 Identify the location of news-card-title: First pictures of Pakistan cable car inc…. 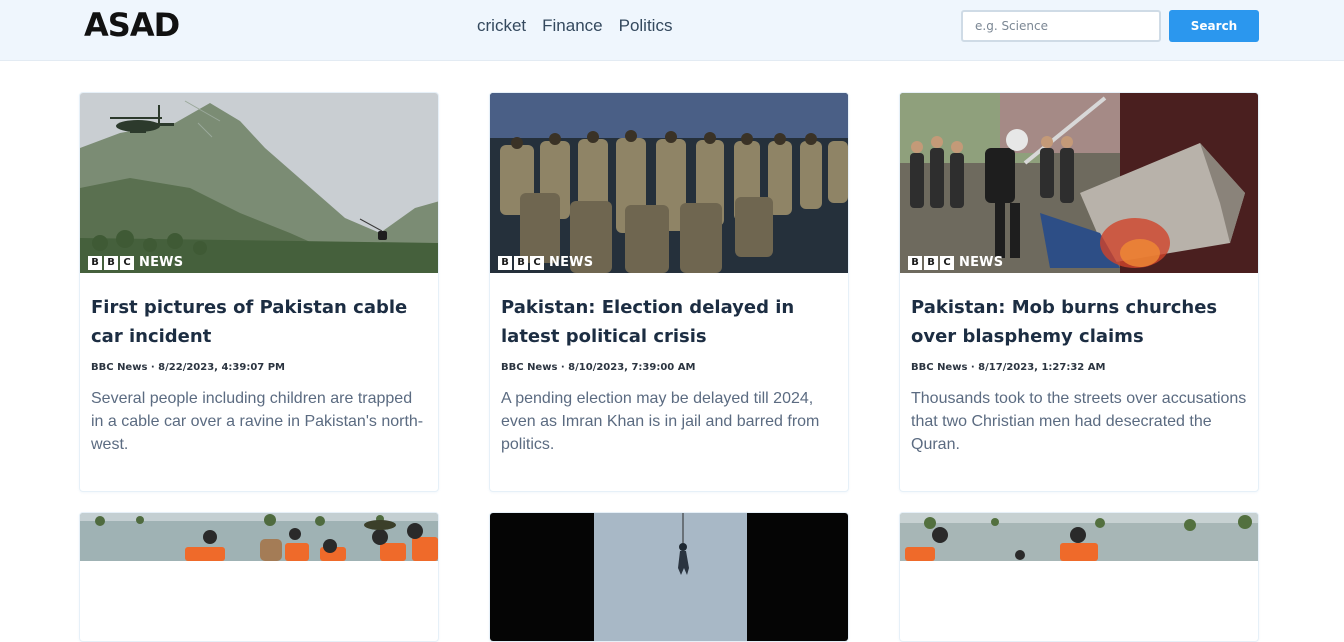
(259, 322).